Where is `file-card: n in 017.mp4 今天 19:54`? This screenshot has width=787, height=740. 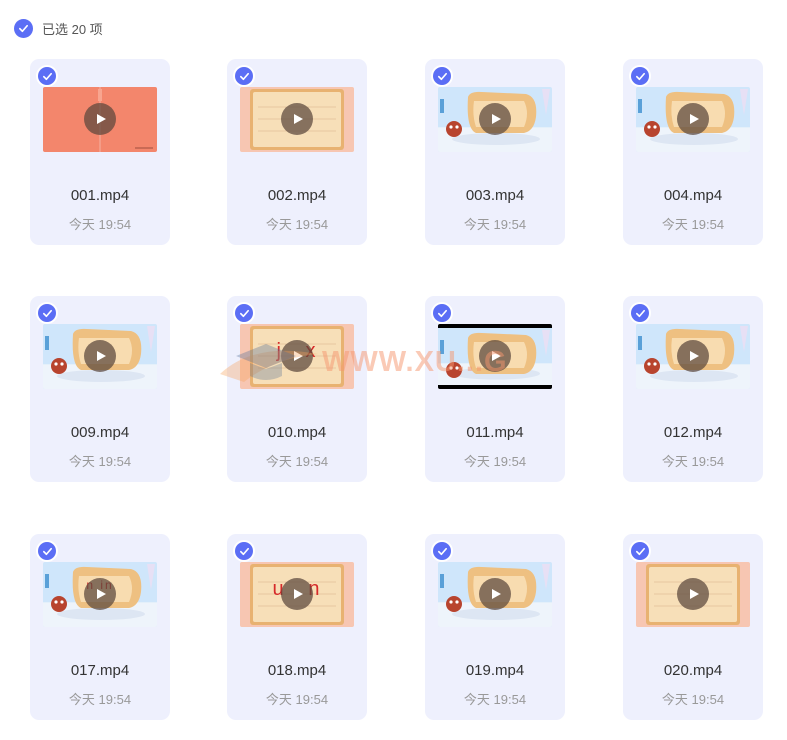
file-card: n in 017.mp4 今天 19:54 is located at coordinates (100, 627).